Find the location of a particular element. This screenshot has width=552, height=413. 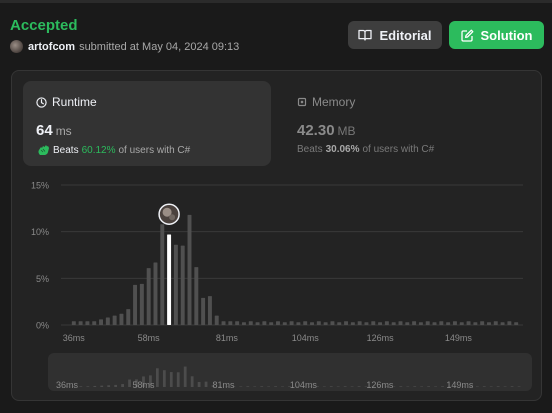

mini-x-tick-label: 104ms is located at coordinates (304, 385).